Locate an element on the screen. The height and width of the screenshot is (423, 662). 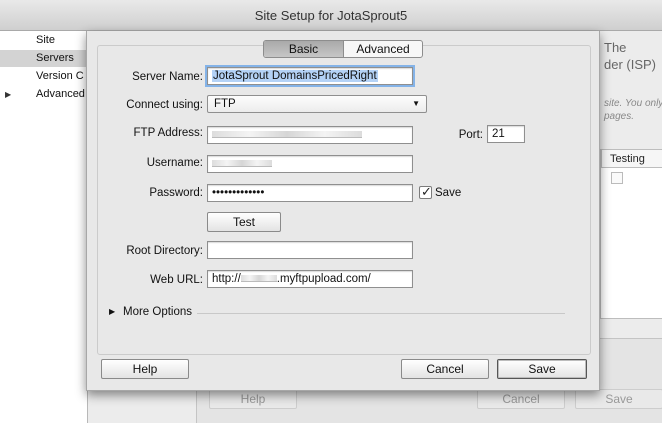
sidebar-item-site: Site is located at coordinates (44, 40).